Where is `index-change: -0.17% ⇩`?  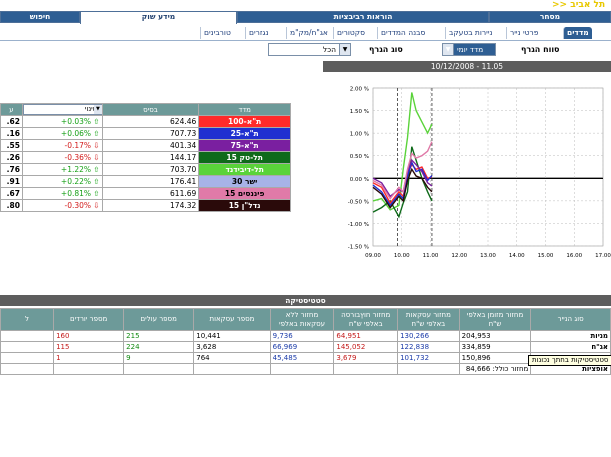 index-change: -0.17% ⇩ is located at coordinates (62, 145).